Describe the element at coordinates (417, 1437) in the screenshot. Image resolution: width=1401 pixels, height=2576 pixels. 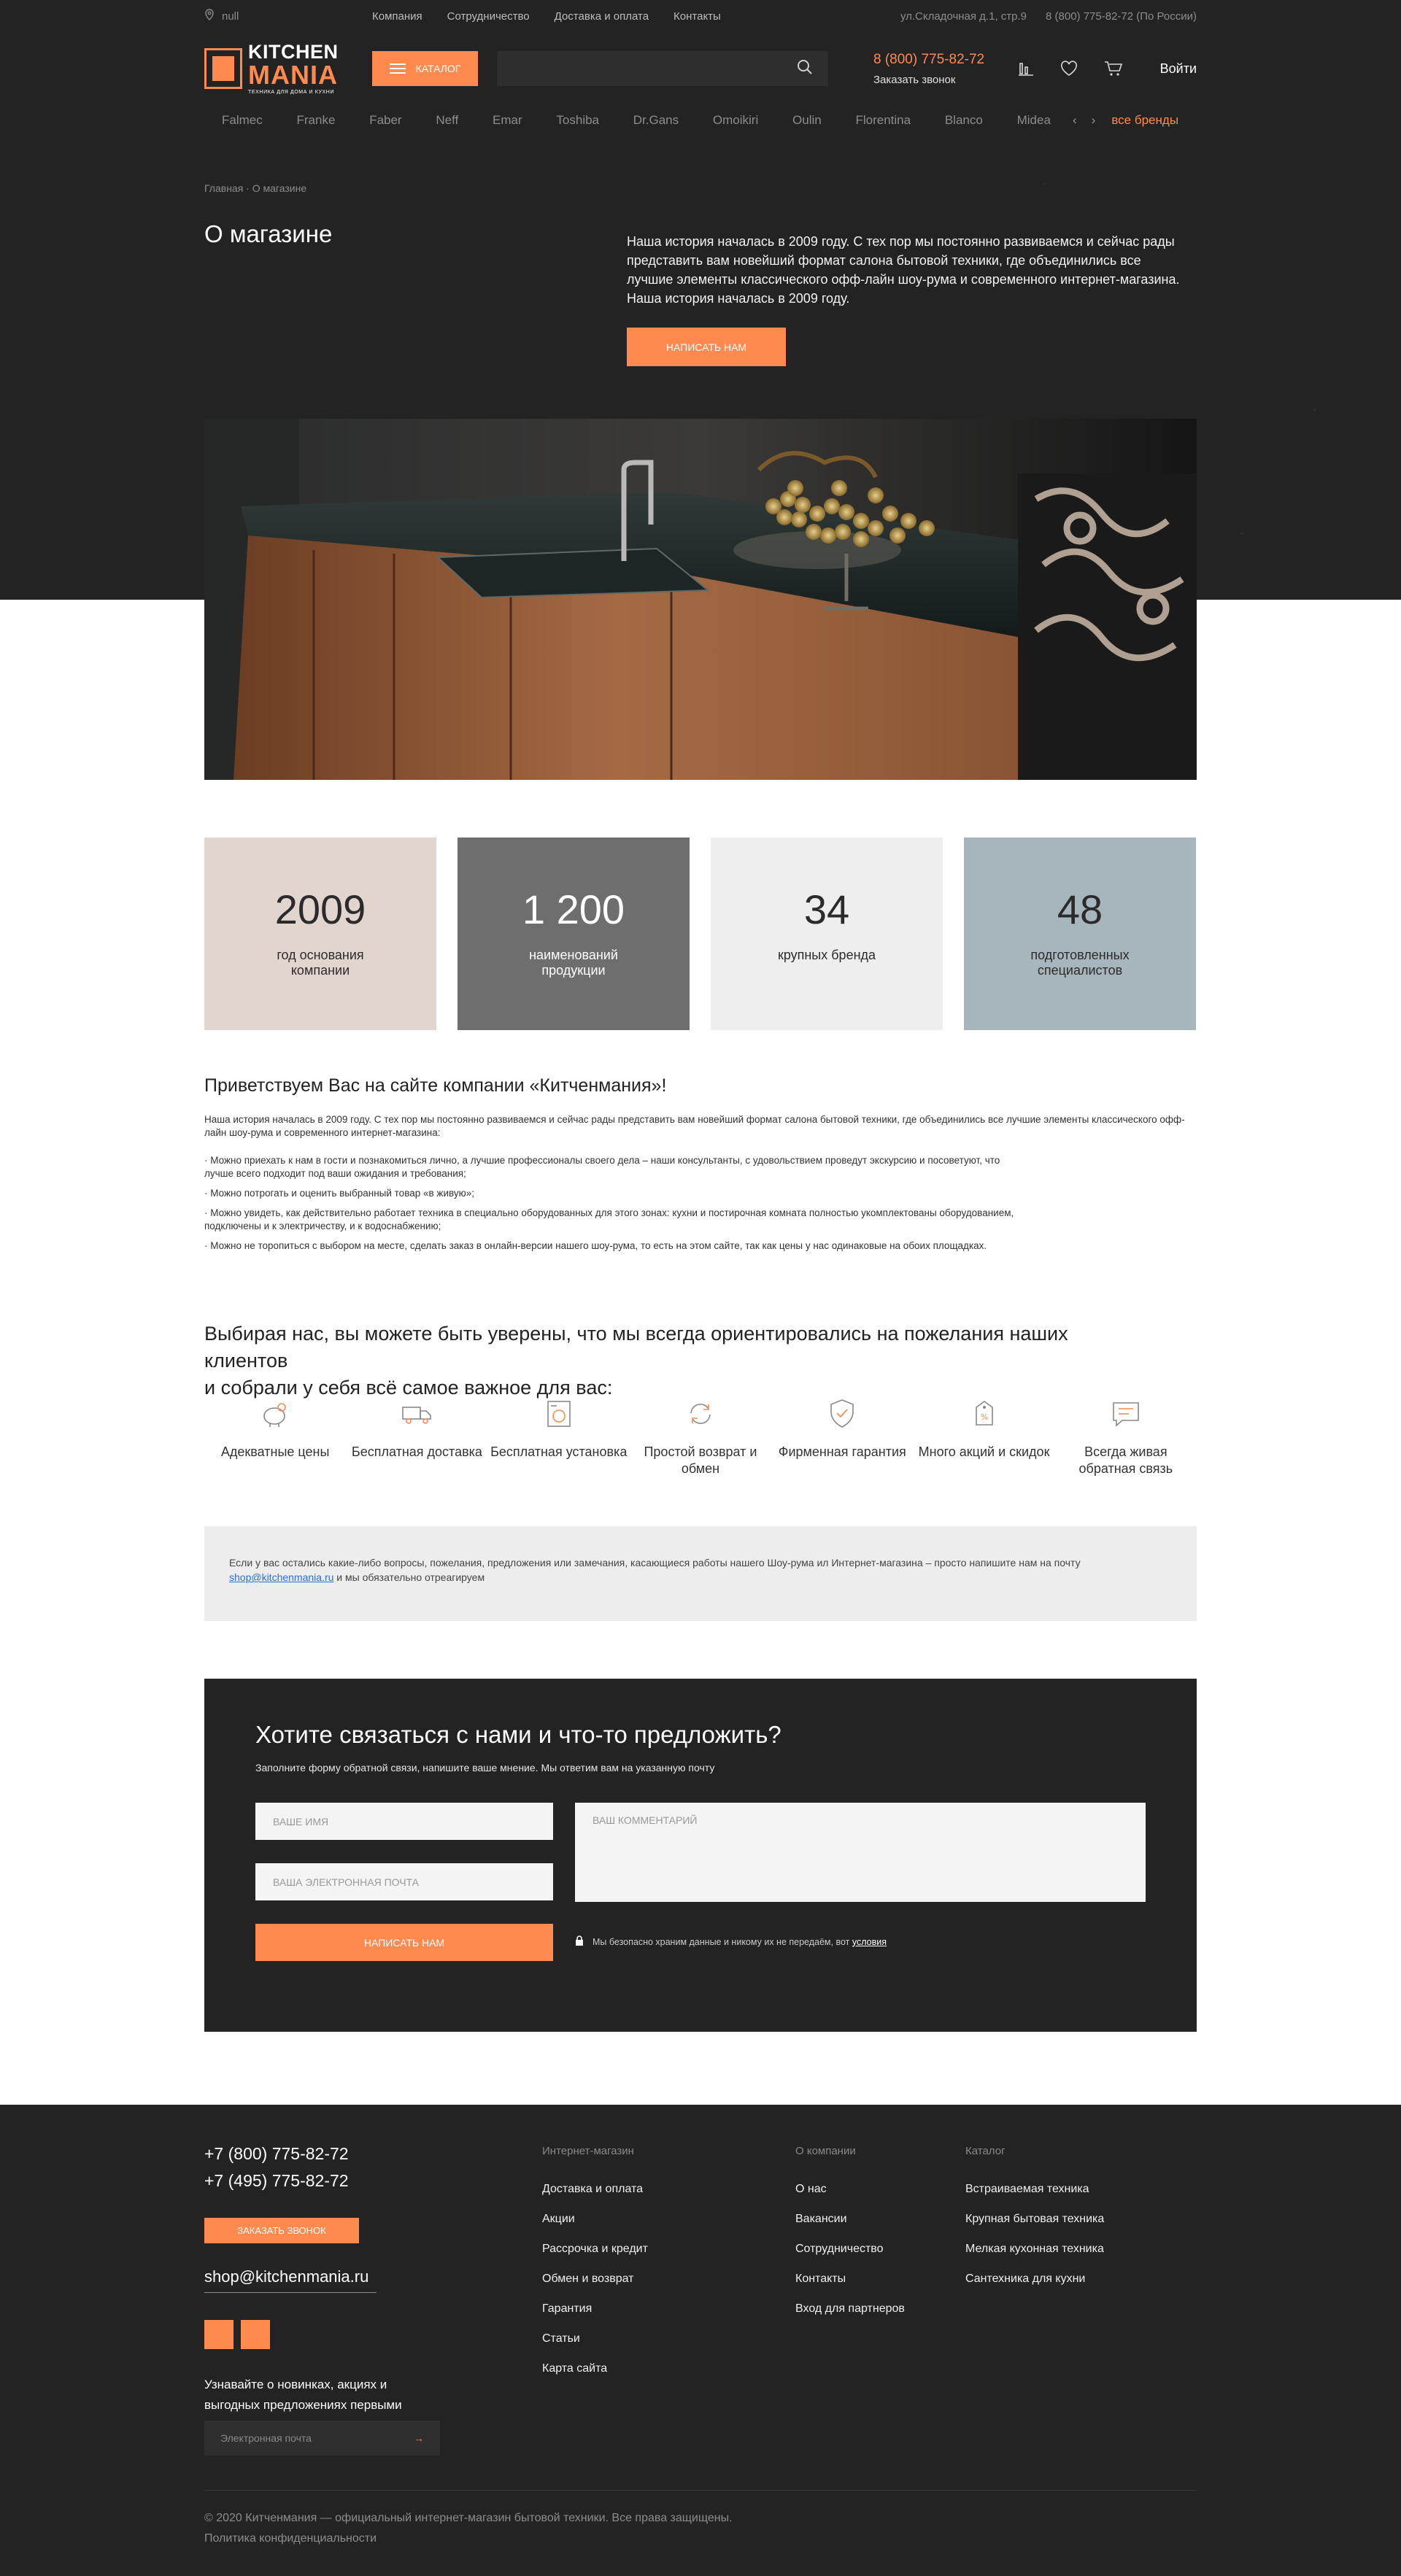
I see `advantage-item: Бесплатная доставка` at that location.